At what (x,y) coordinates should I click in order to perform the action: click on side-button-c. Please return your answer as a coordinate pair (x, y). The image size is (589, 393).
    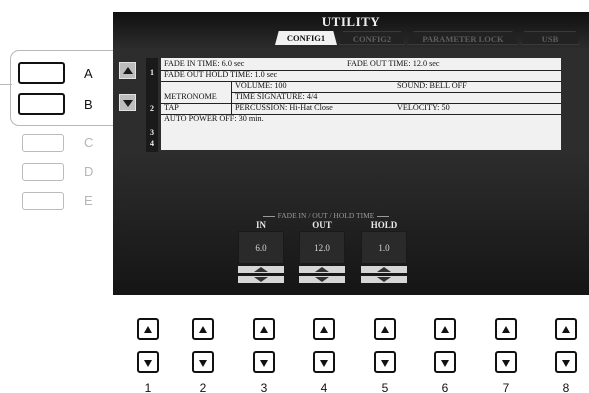
    Looking at the image, I should click on (43, 143).